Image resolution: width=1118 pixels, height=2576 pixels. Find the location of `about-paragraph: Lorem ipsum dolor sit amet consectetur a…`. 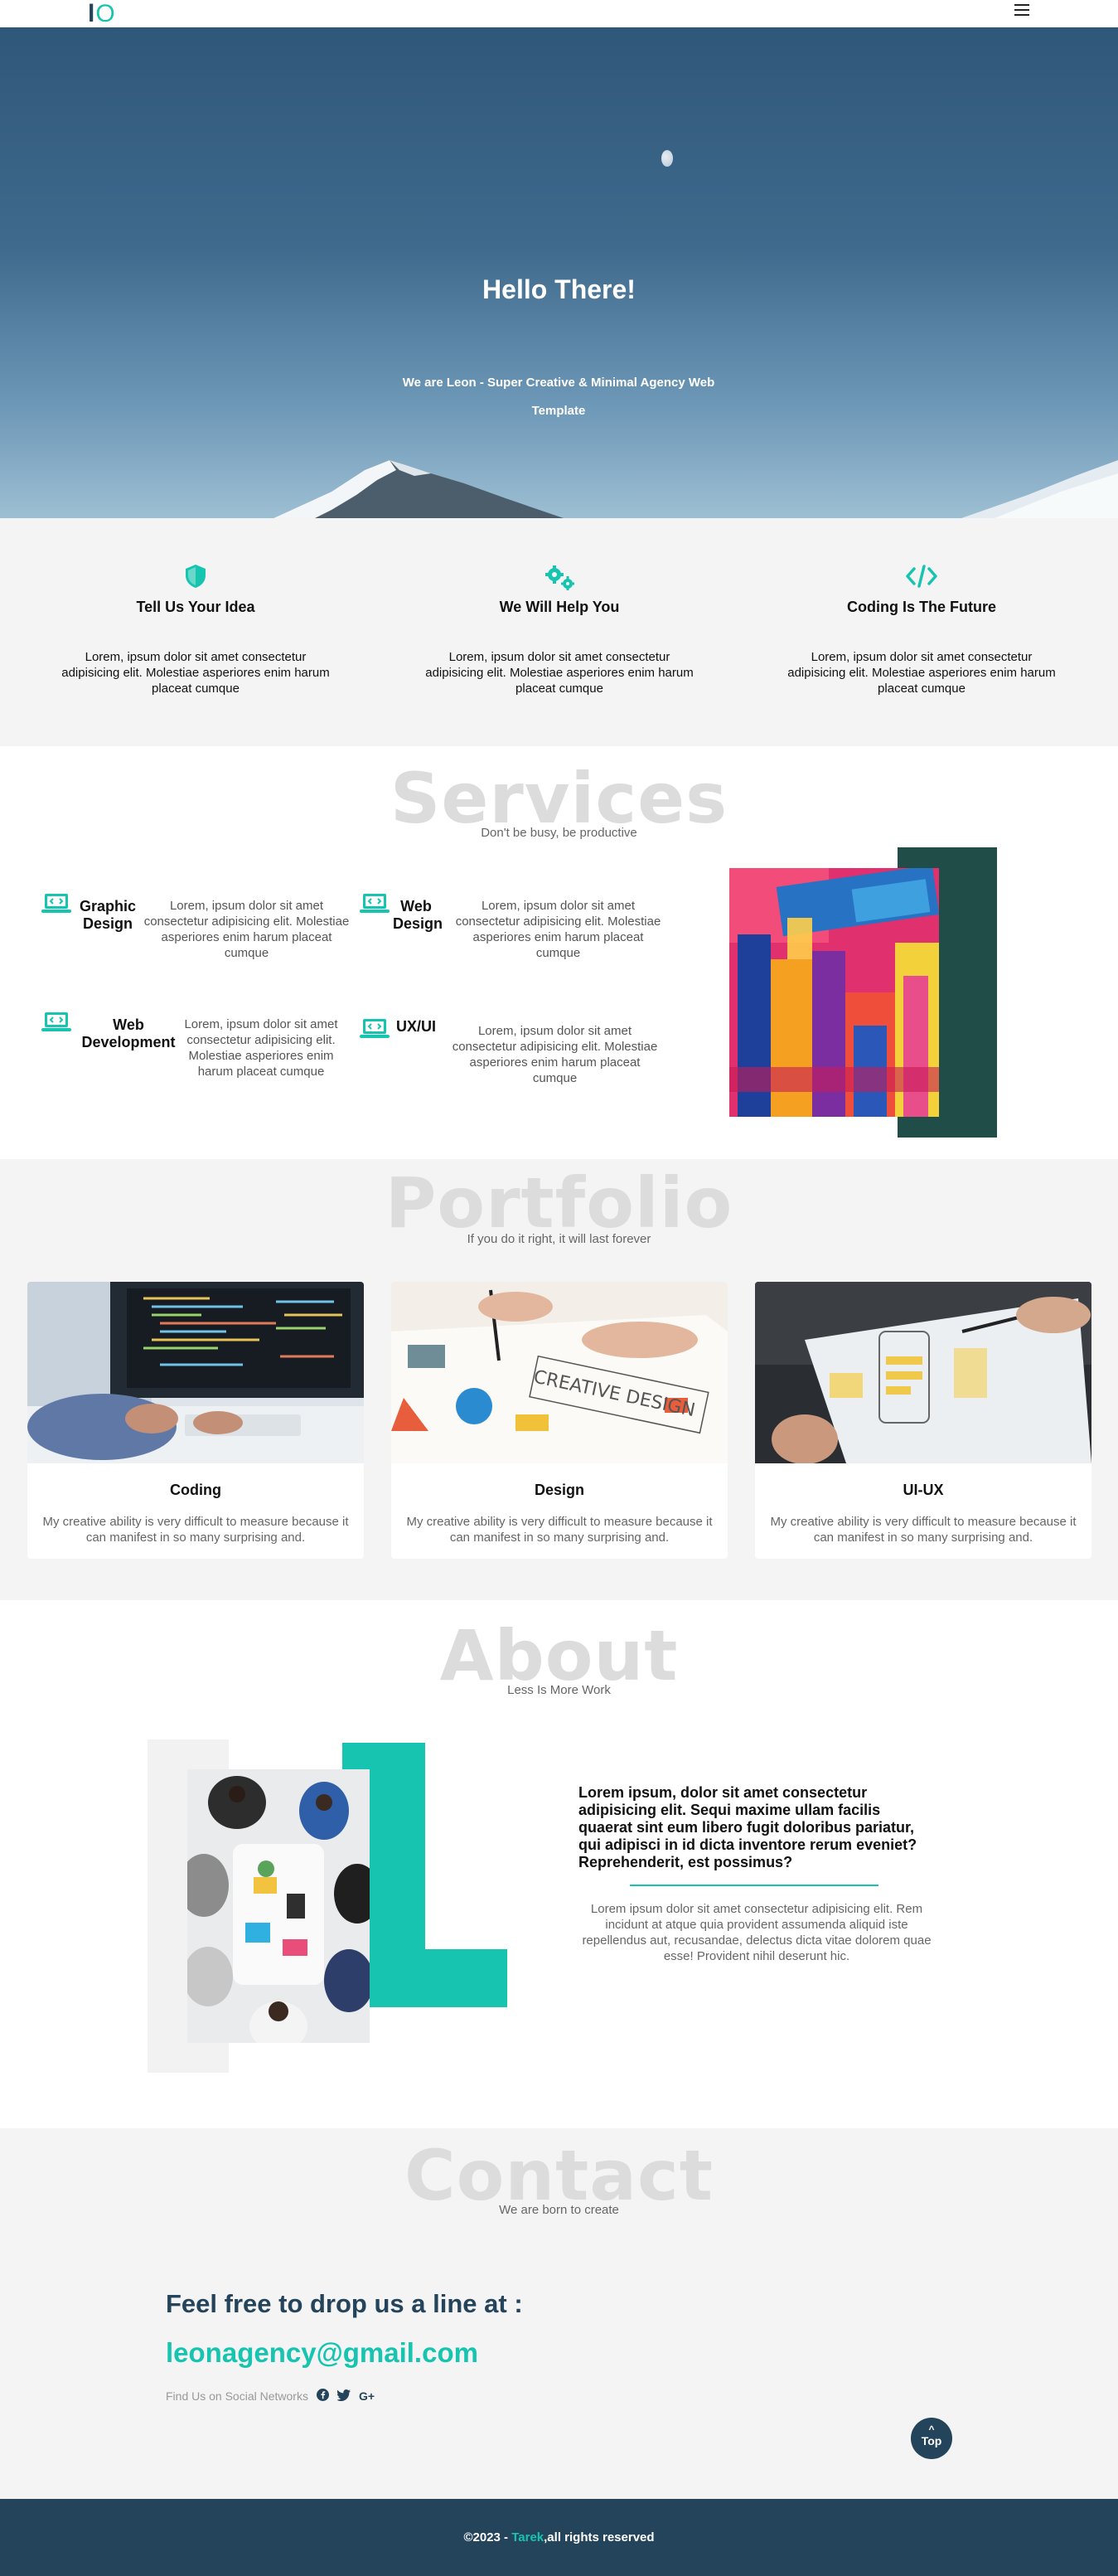

about-paragraph: Lorem ipsum dolor sit amet consectetur a… is located at coordinates (757, 1932).